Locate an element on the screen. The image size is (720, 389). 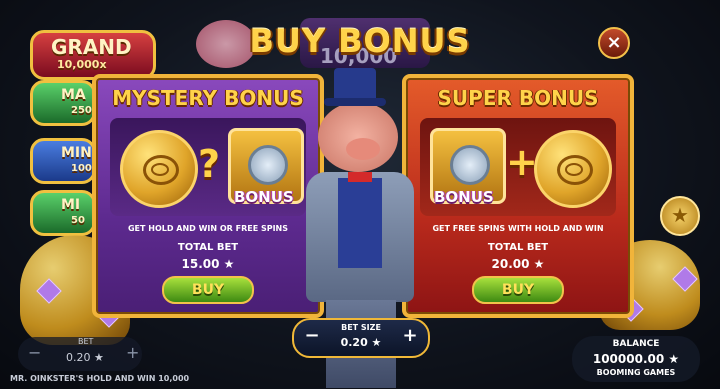
star-coin-icon: ★ is located at coordinates (680, 216).